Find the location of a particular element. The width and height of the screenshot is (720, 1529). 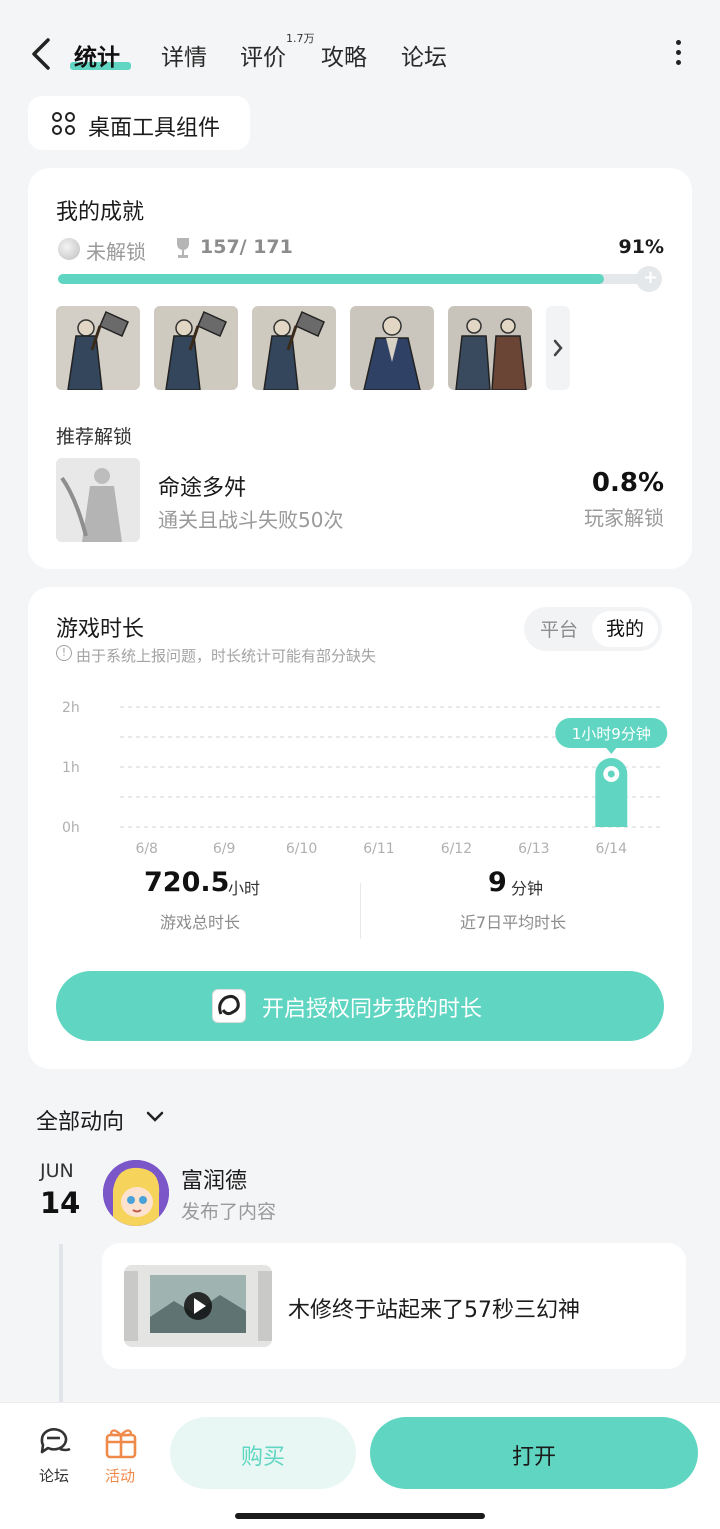

recommend-desc: 通关且战斗失败50次 is located at coordinates (251, 520).